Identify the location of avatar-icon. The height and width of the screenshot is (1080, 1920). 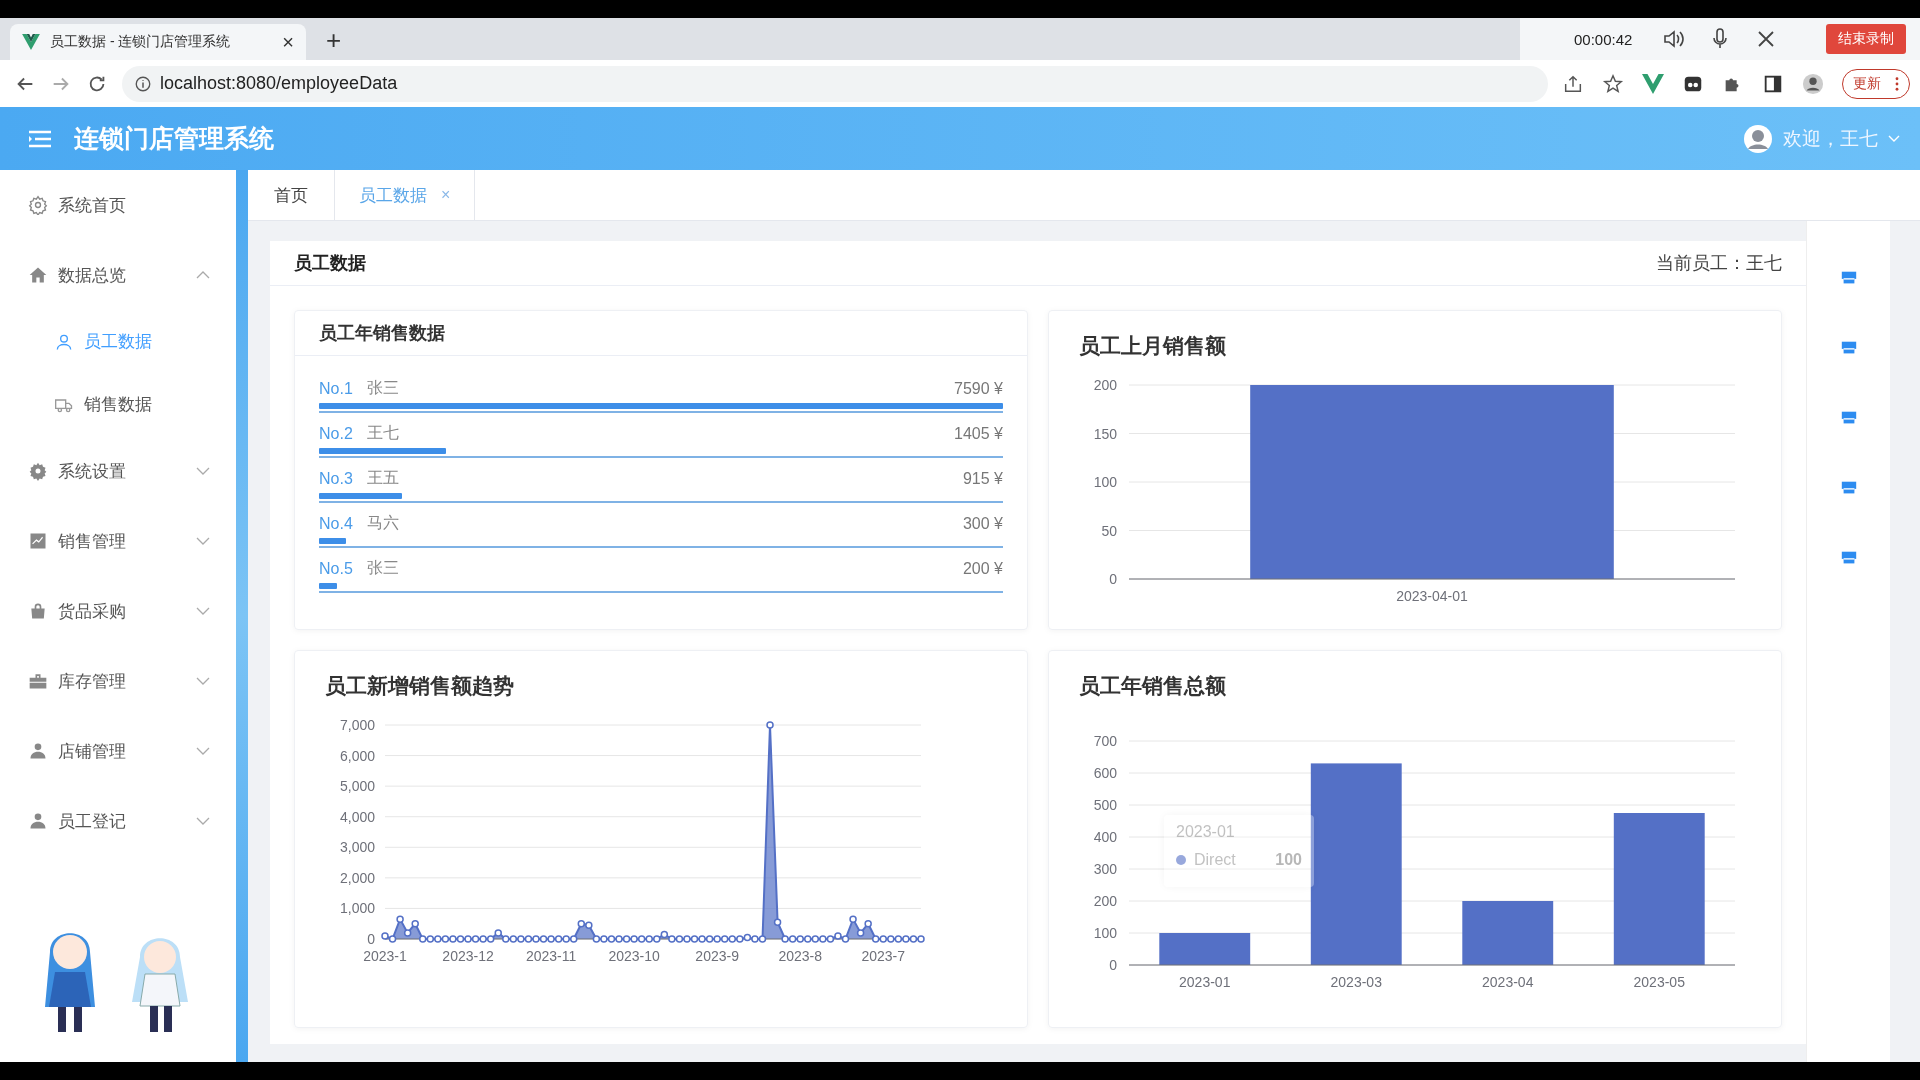
(1758, 138).